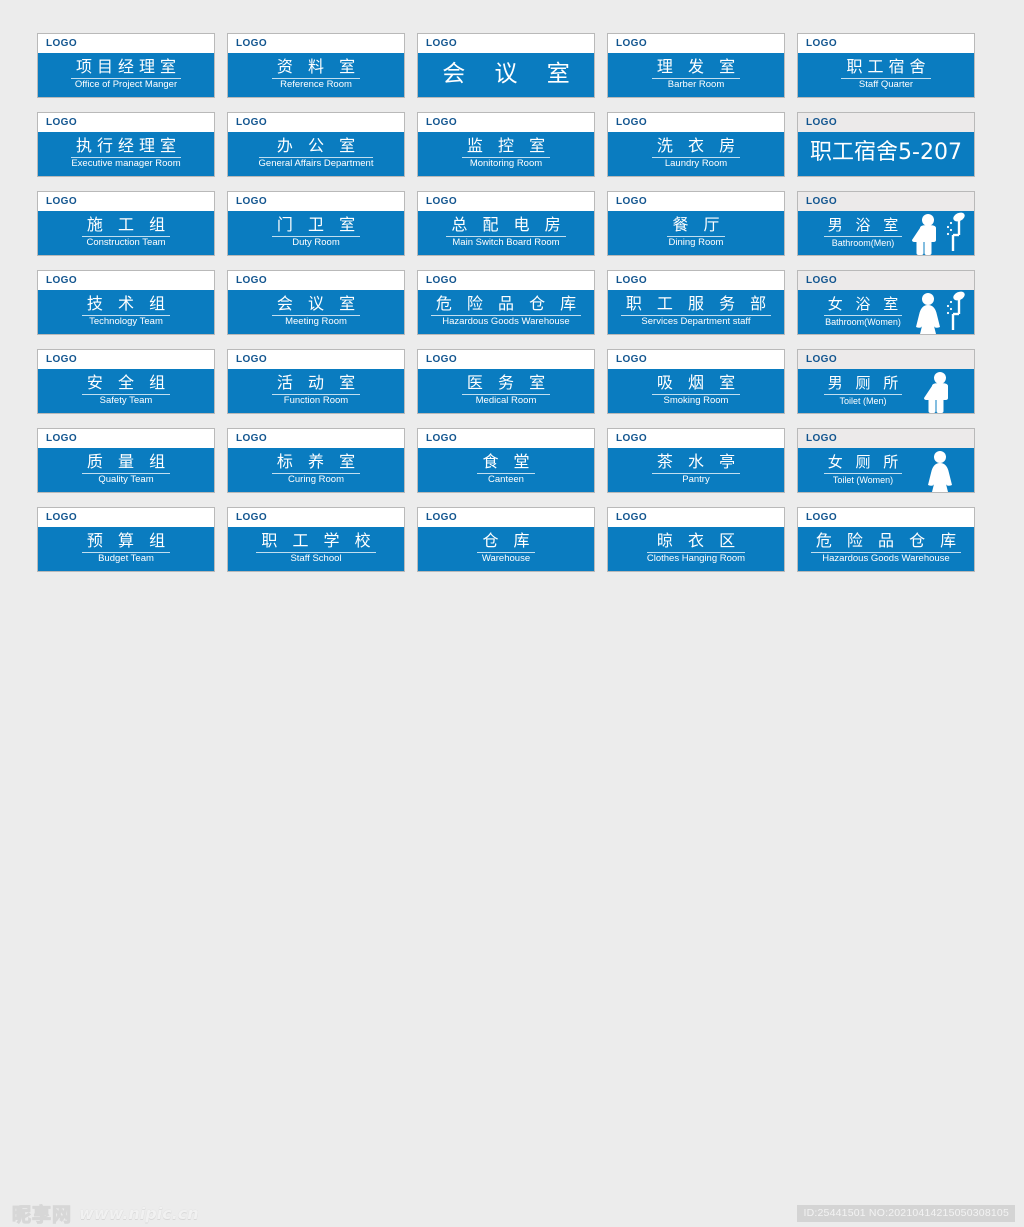 Image resolution: width=1024 pixels, height=1227 pixels. What do you see at coordinates (863, 236) in the screenshot?
I see `sign-divider` at bounding box center [863, 236].